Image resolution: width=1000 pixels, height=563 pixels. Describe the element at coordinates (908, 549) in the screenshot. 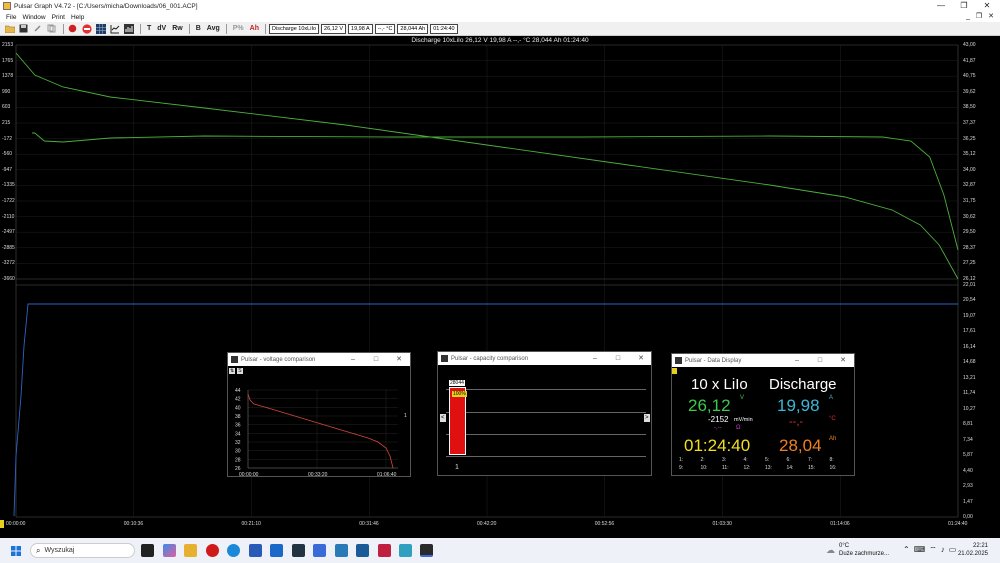

I see `chevron-up-icon: ⌃` at that location.